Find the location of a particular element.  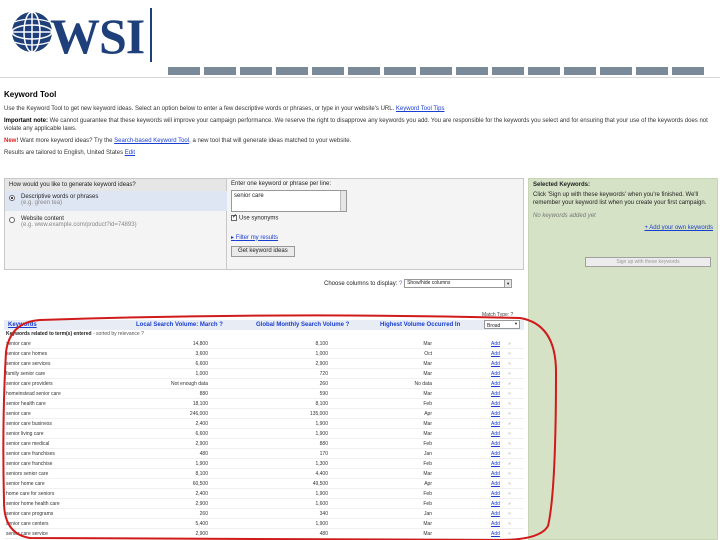

keyword-cell: senior care centers is located at coordinates (27, 524).